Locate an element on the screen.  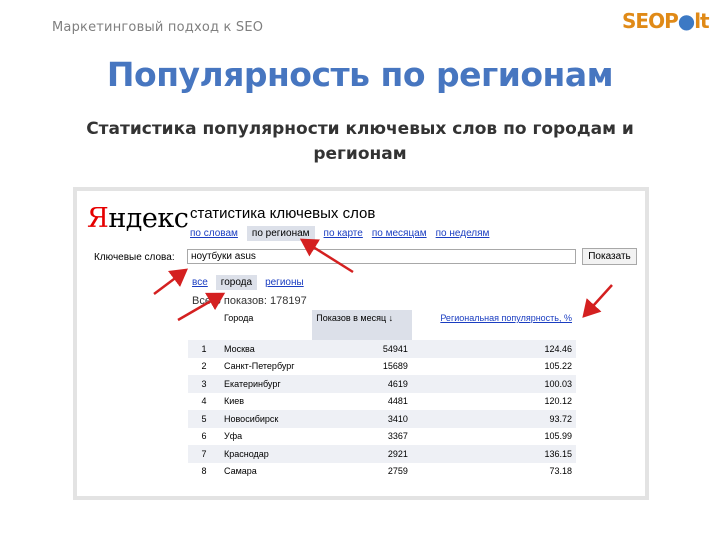
row-rank: 4 is located at coordinates (204, 401).